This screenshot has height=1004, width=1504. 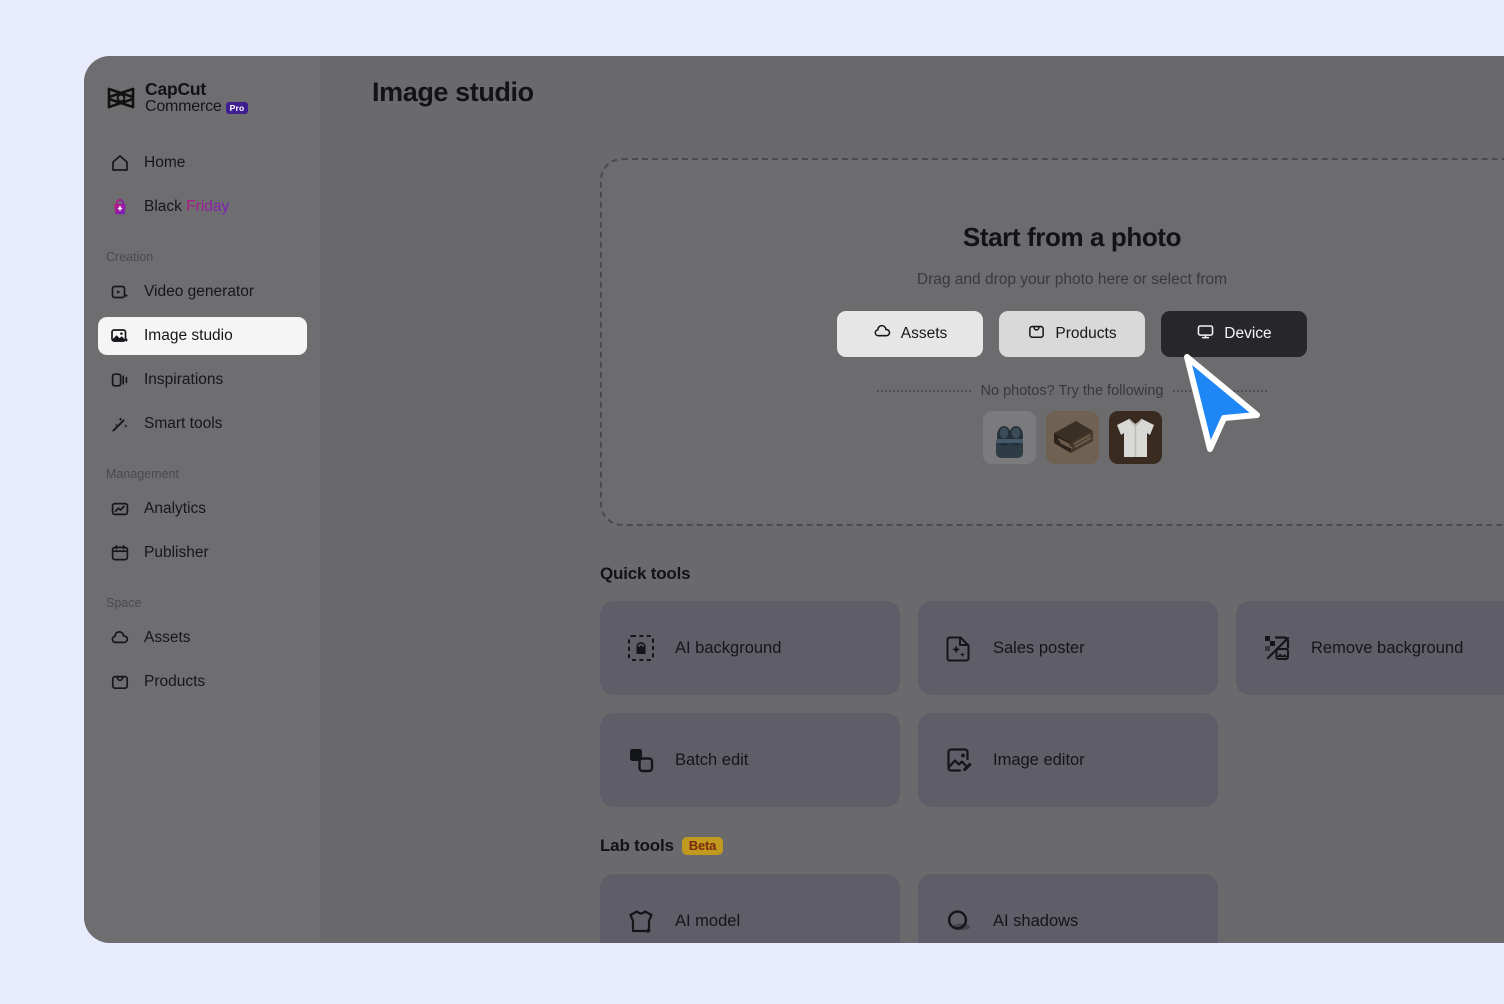 I want to click on inspirations-icon, so click(x=120, y=380).